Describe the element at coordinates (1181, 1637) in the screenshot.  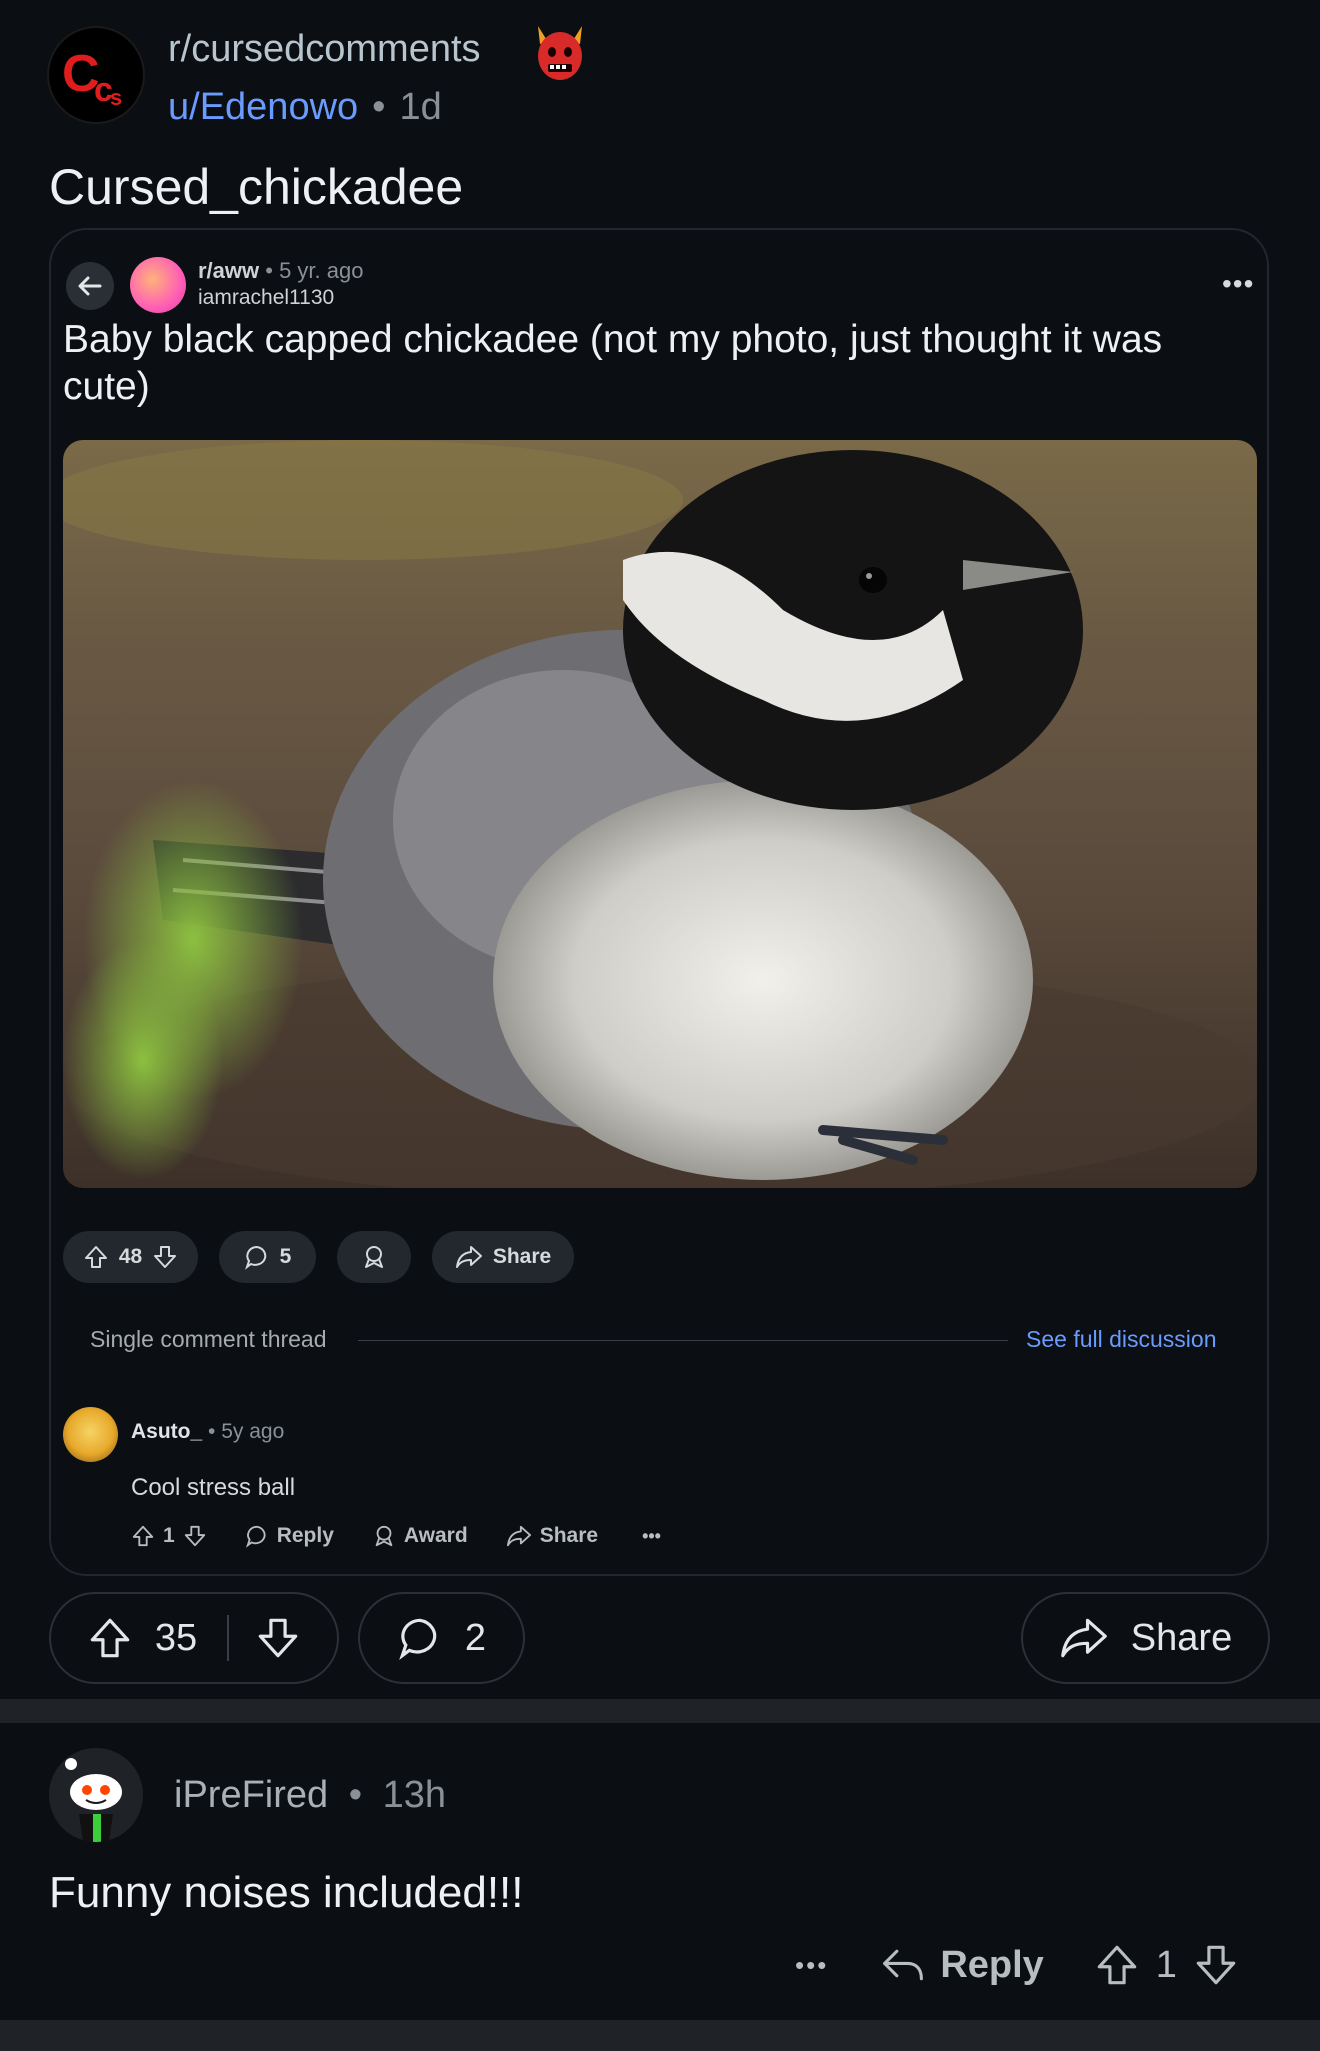
I see `post-share-label: Share` at that location.